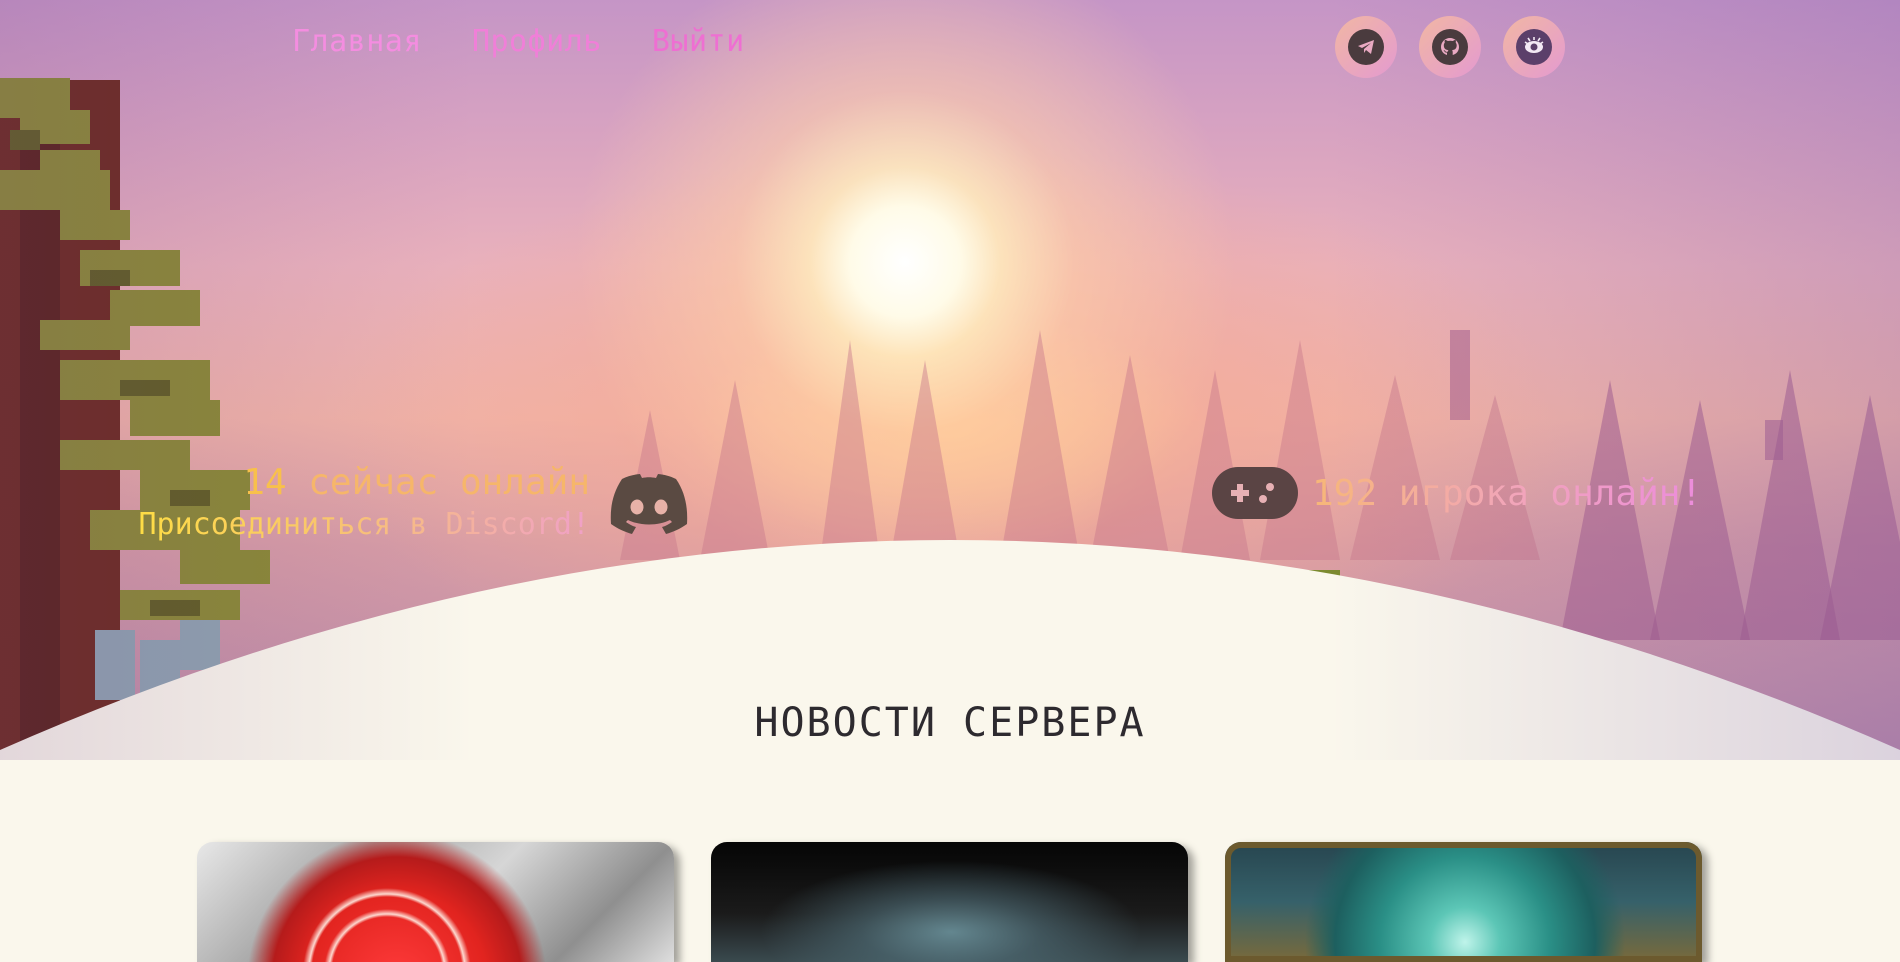 This screenshot has height=962, width=1900. Describe the element at coordinates (357, 41) in the screenshot. I see `nav-link-home: Главная` at that location.